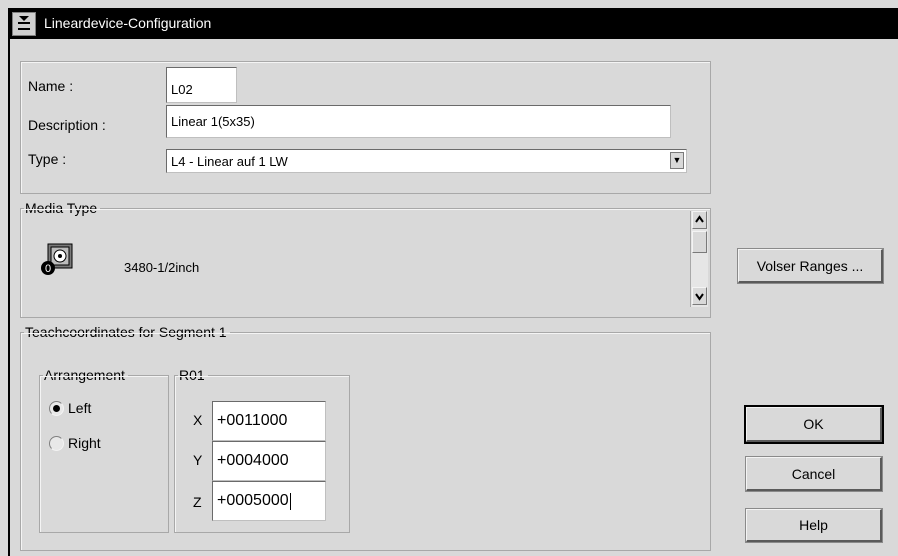  What do you see at coordinates (104, 450) in the screenshot?
I see `arrangement-group: Arrangement Left Right` at bounding box center [104, 450].